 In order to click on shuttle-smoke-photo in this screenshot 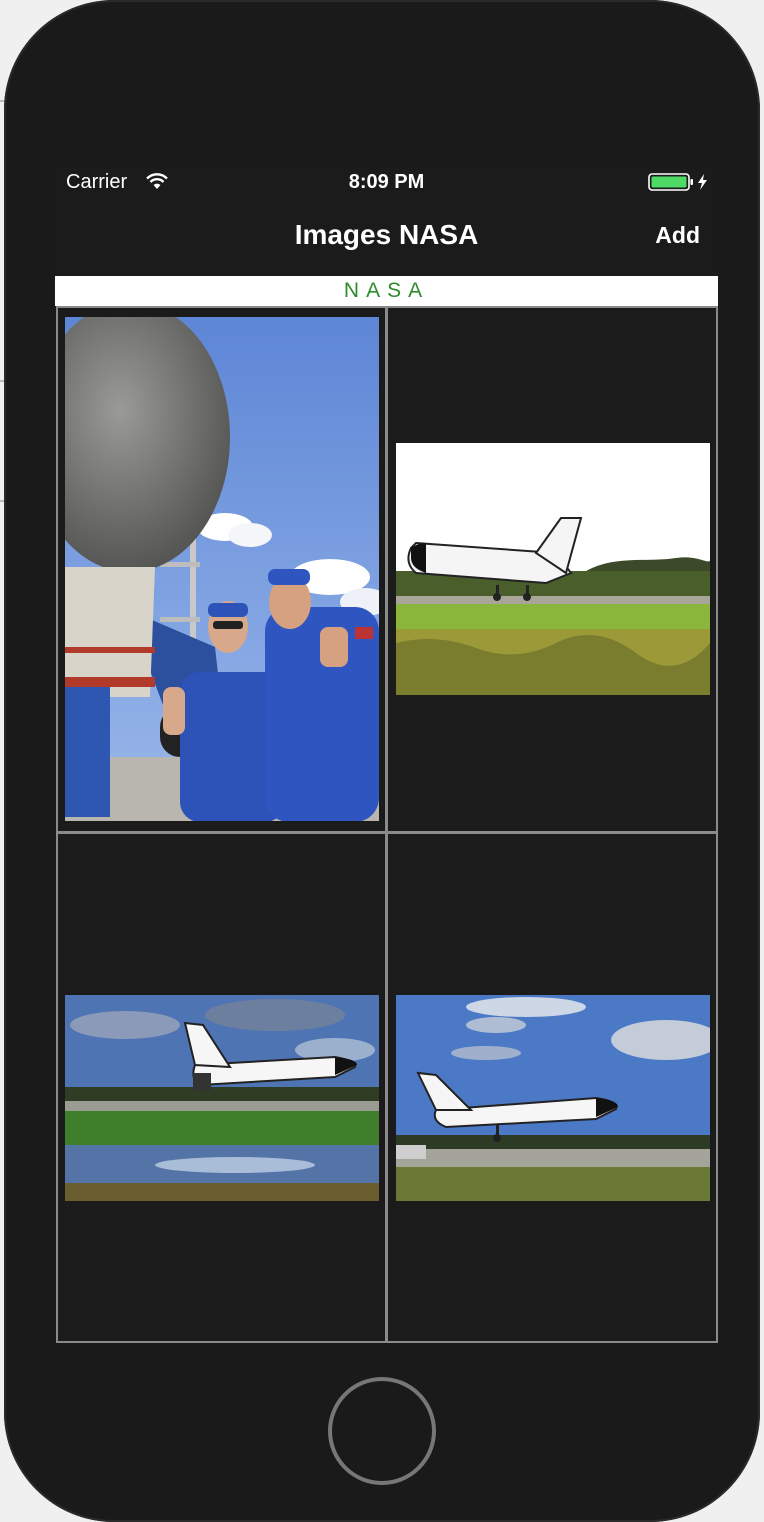, I will do `click(553, 569)`.